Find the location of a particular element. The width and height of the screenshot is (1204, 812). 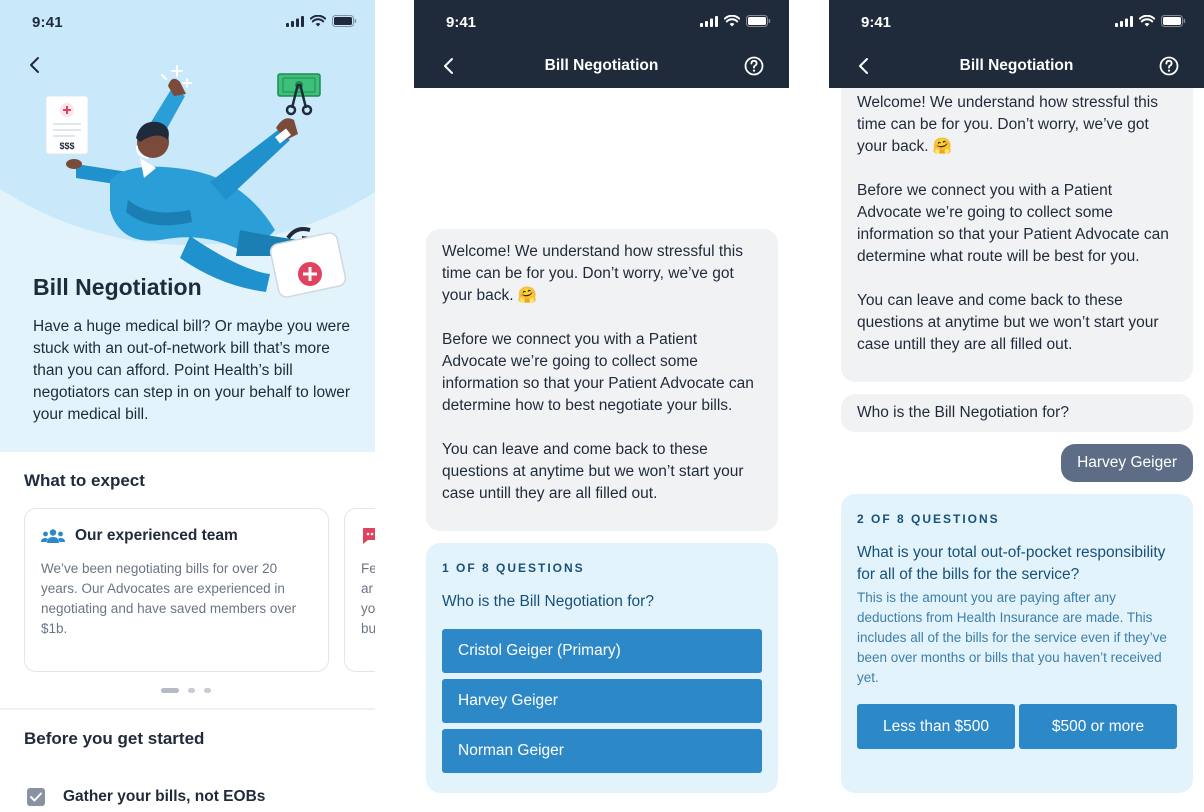

assistant-question-message: Who is the Bill Negotiation for? is located at coordinates (1017, 413).